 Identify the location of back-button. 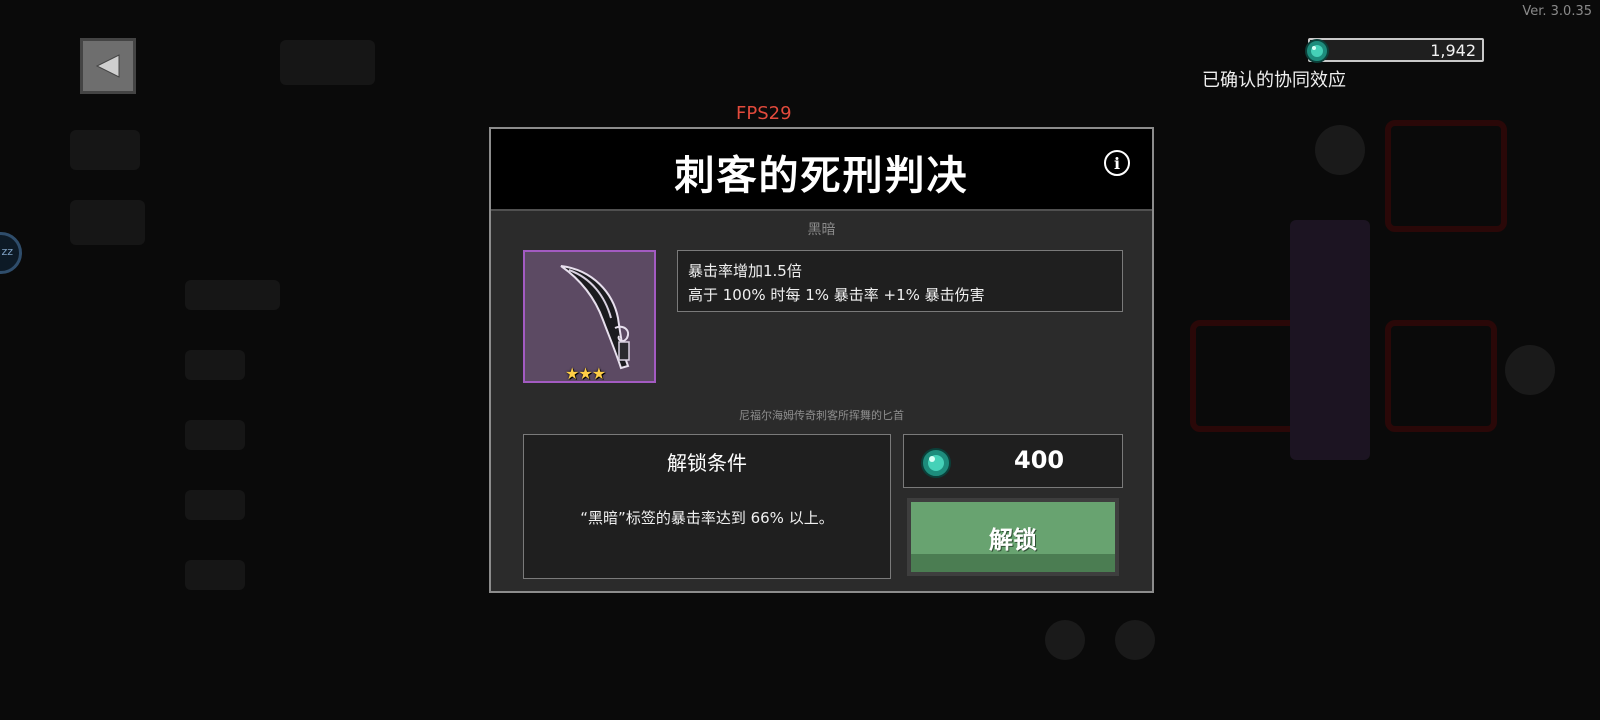
(108, 66).